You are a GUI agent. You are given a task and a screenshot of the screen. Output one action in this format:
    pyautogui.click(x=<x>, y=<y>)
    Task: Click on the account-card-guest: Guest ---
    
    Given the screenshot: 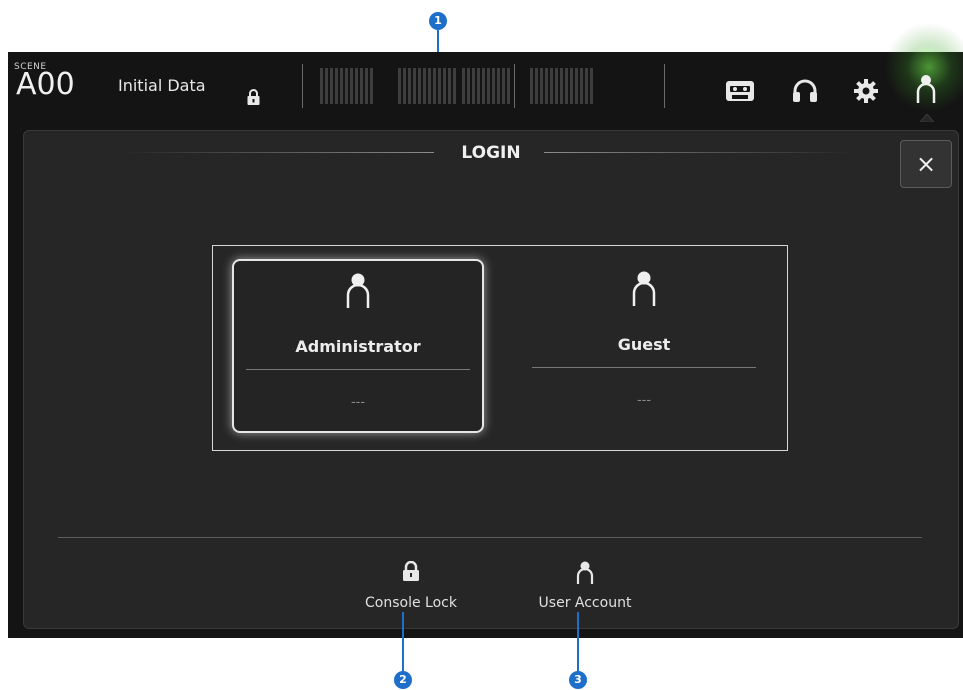 What is the action you would take?
    pyautogui.click(x=644, y=344)
    